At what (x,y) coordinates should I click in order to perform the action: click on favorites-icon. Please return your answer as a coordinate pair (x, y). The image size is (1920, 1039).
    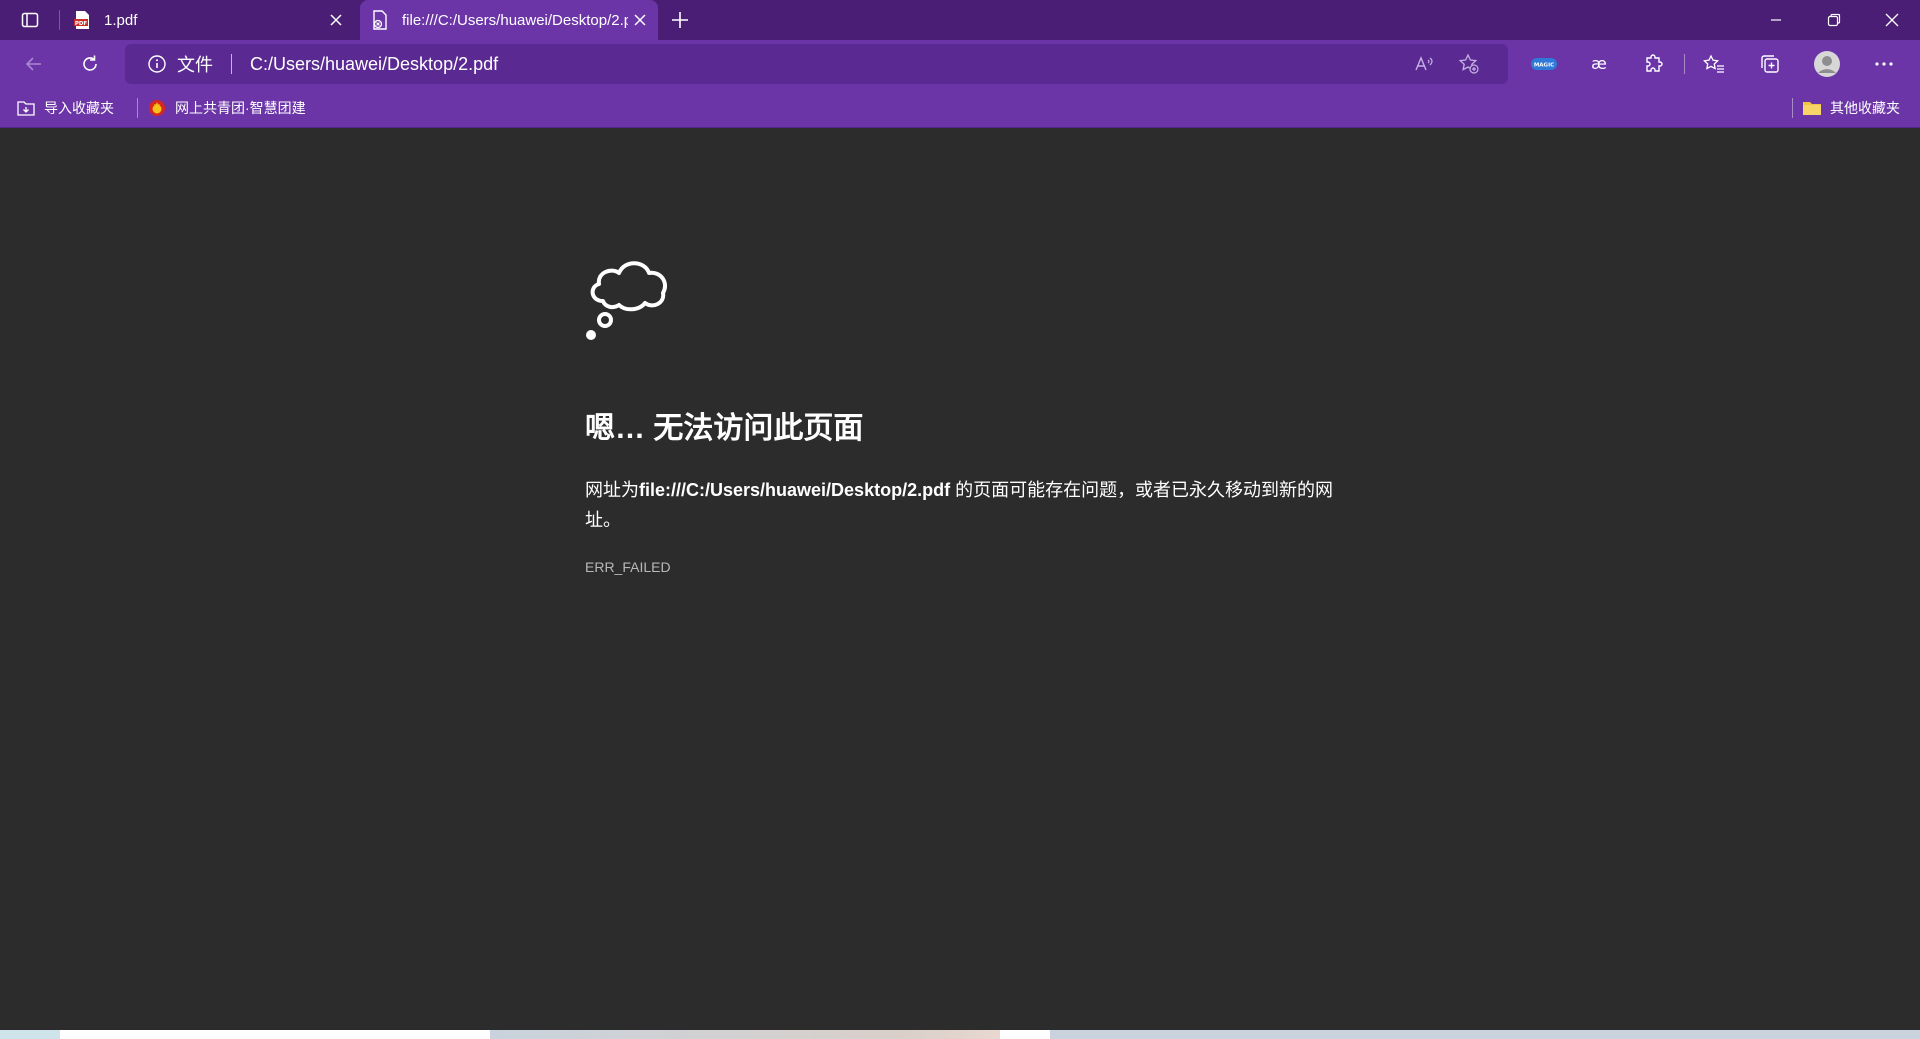
    Looking at the image, I should click on (1713, 63).